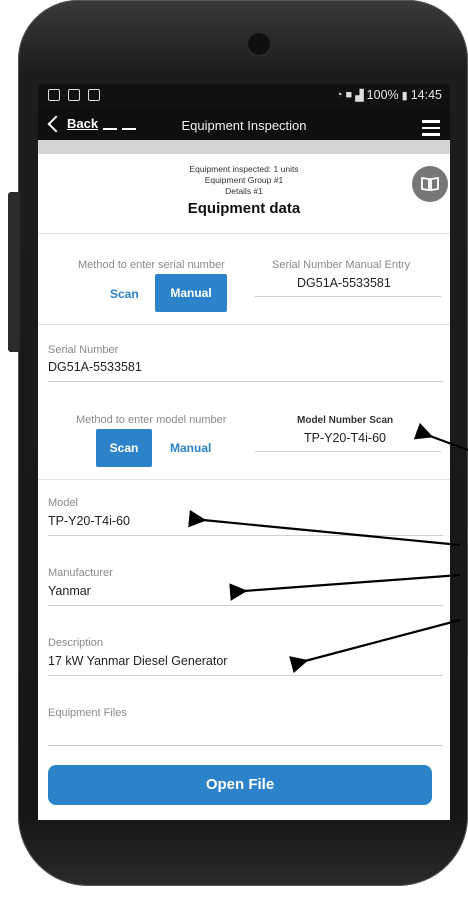  Describe the element at coordinates (324, 528) in the screenshot. I see `arrow-model` at that location.